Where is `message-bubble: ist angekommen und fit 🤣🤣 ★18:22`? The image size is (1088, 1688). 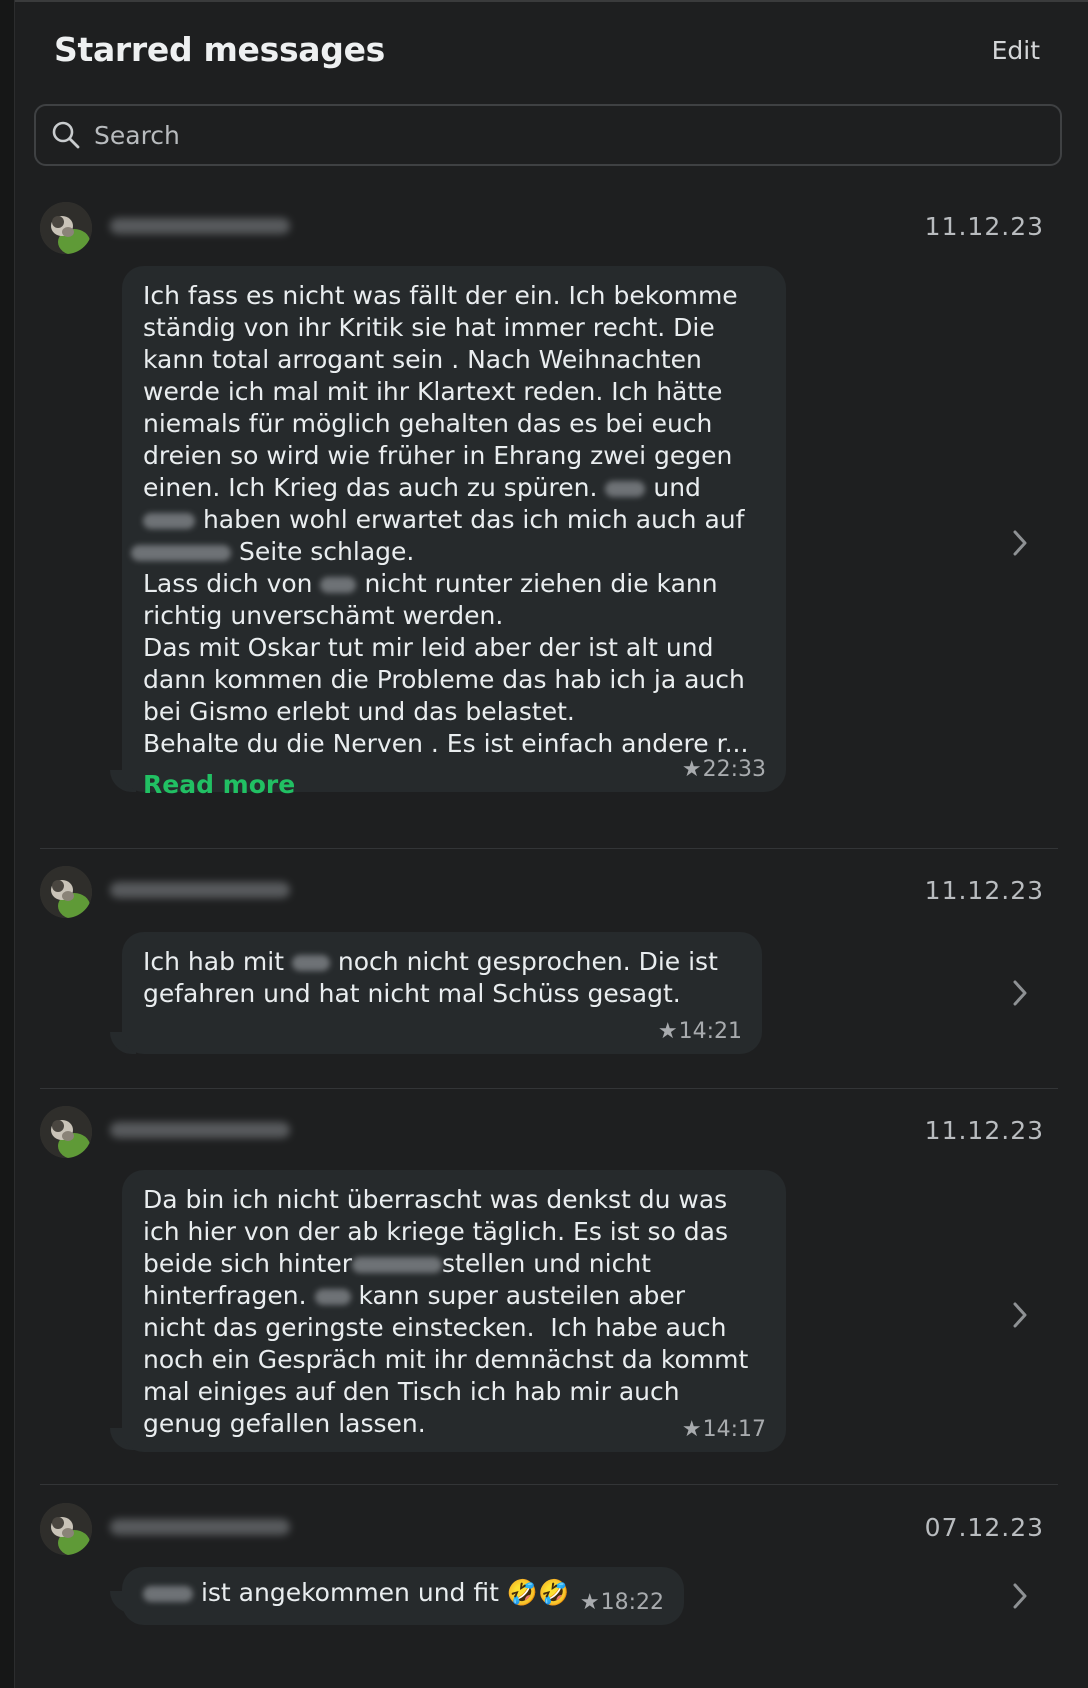 message-bubble: ist angekommen und fit 🤣🤣 ★18:22 is located at coordinates (403, 1596).